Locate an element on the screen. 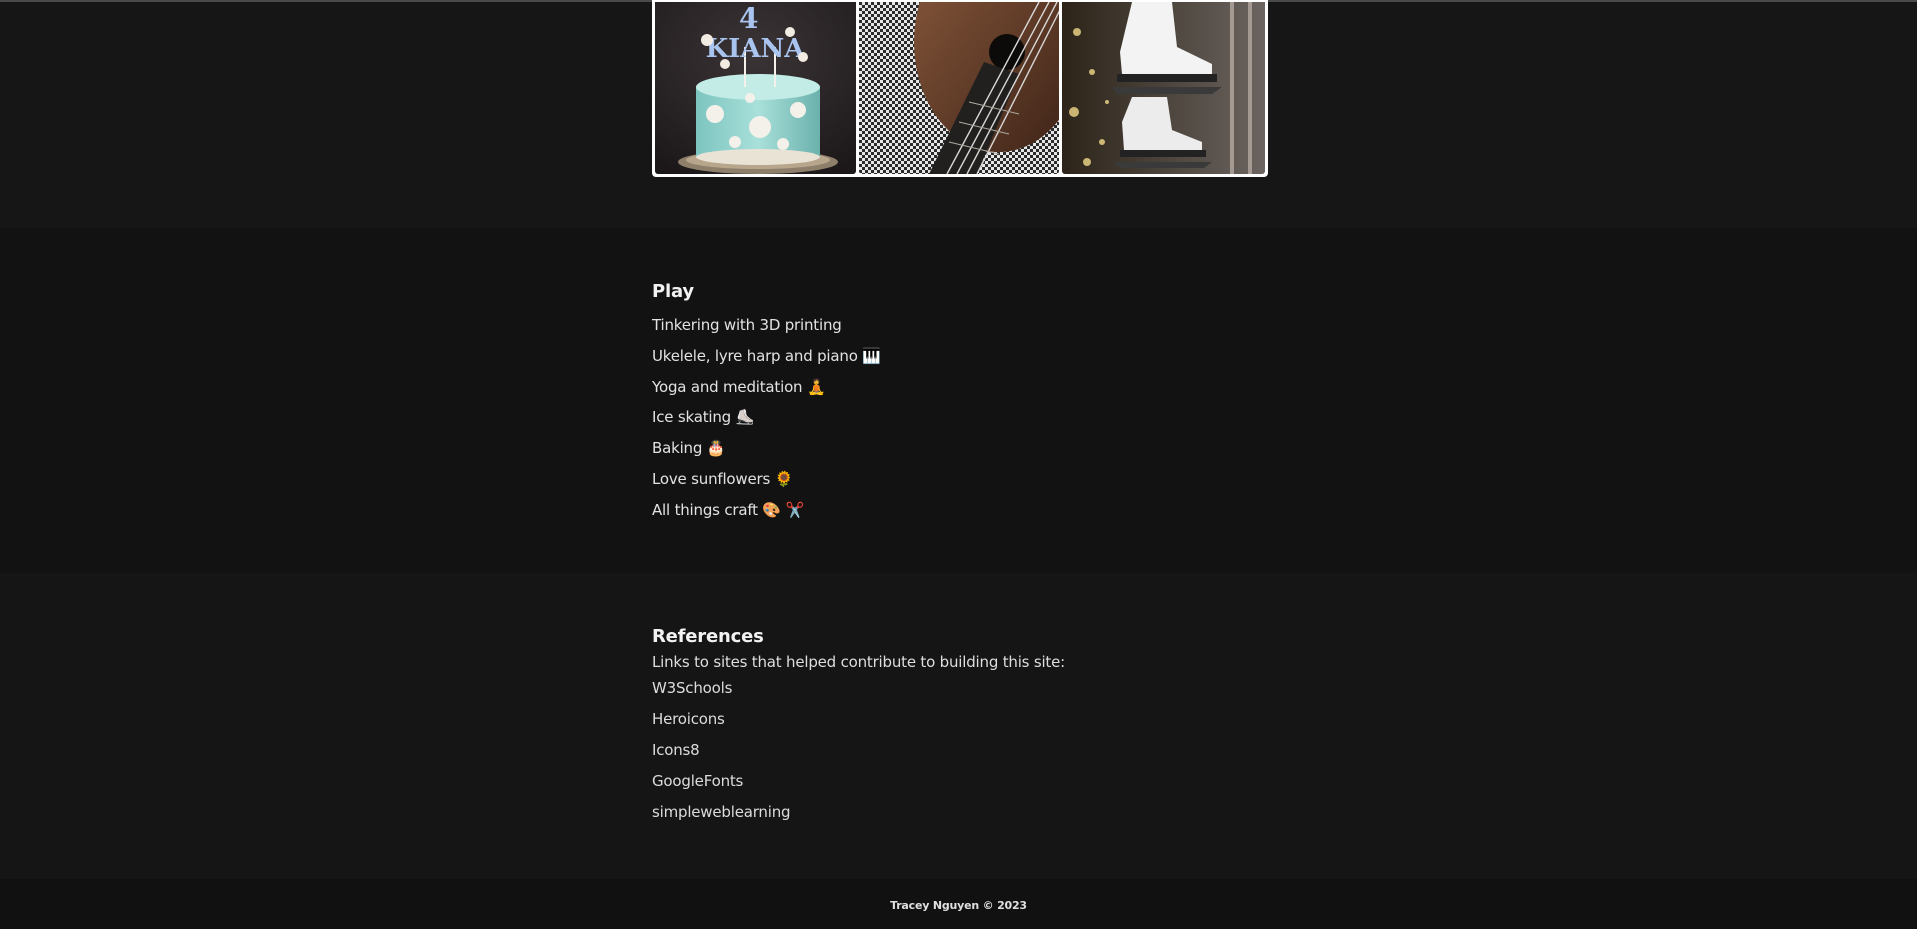  ice-skate-icon: ⛸️ is located at coordinates (745, 417).